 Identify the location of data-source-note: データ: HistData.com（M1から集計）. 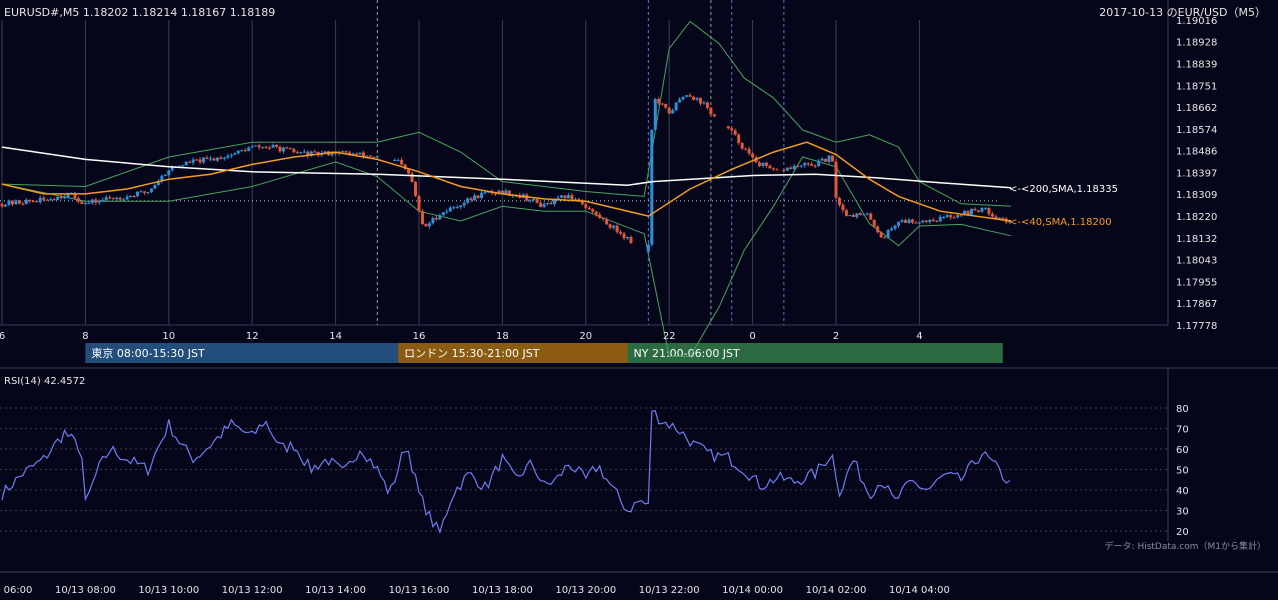
(1185, 546).